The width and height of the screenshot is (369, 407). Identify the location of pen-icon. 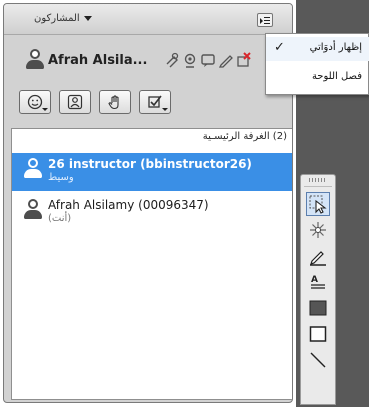
(318, 258).